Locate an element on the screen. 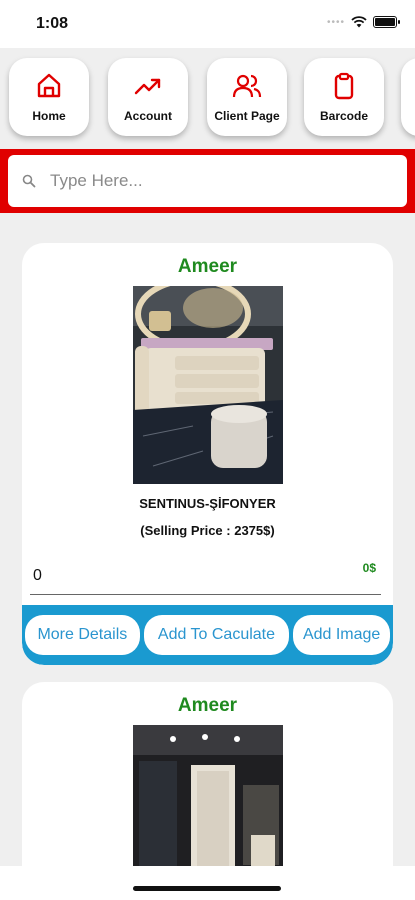 The image size is (415, 900). home-icon is located at coordinates (49, 85).